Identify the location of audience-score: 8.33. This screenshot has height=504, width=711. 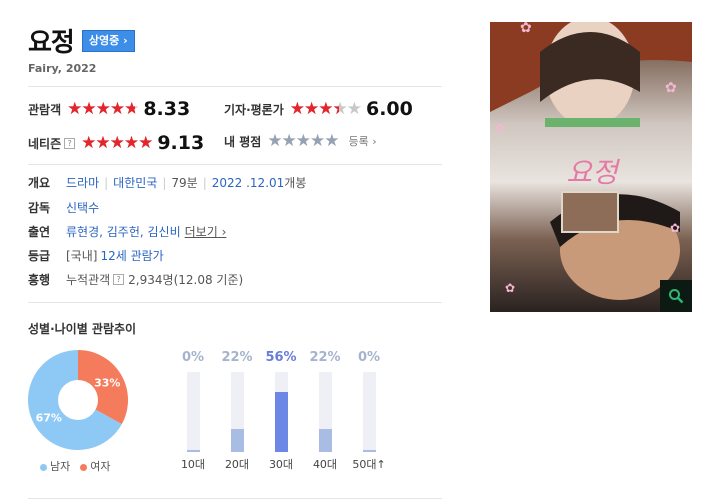
(167, 109).